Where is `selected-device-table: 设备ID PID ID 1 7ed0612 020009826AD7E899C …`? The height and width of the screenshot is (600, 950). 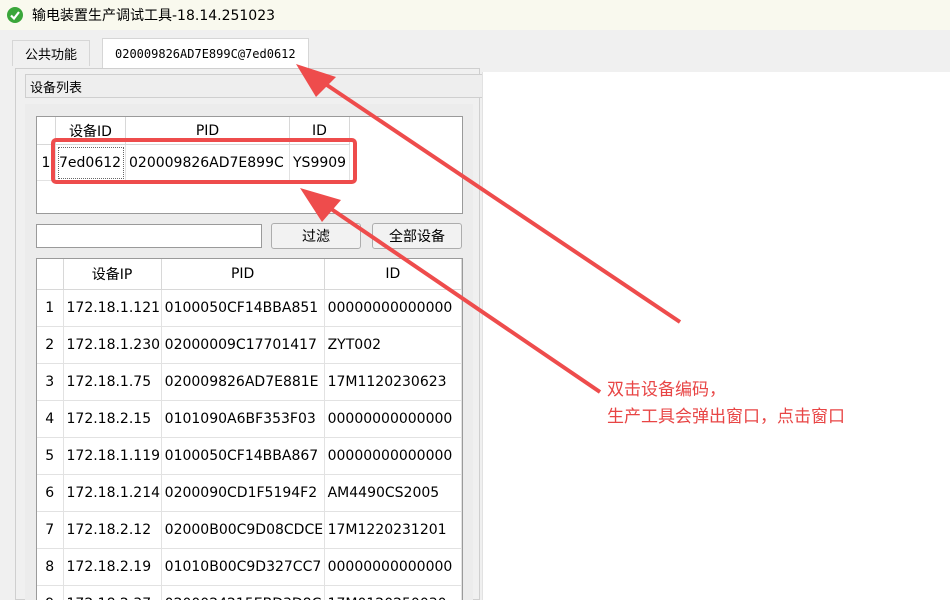 selected-device-table: 设备ID PID ID 1 7ed0612 020009826AD7E899C … is located at coordinates (249, 165).